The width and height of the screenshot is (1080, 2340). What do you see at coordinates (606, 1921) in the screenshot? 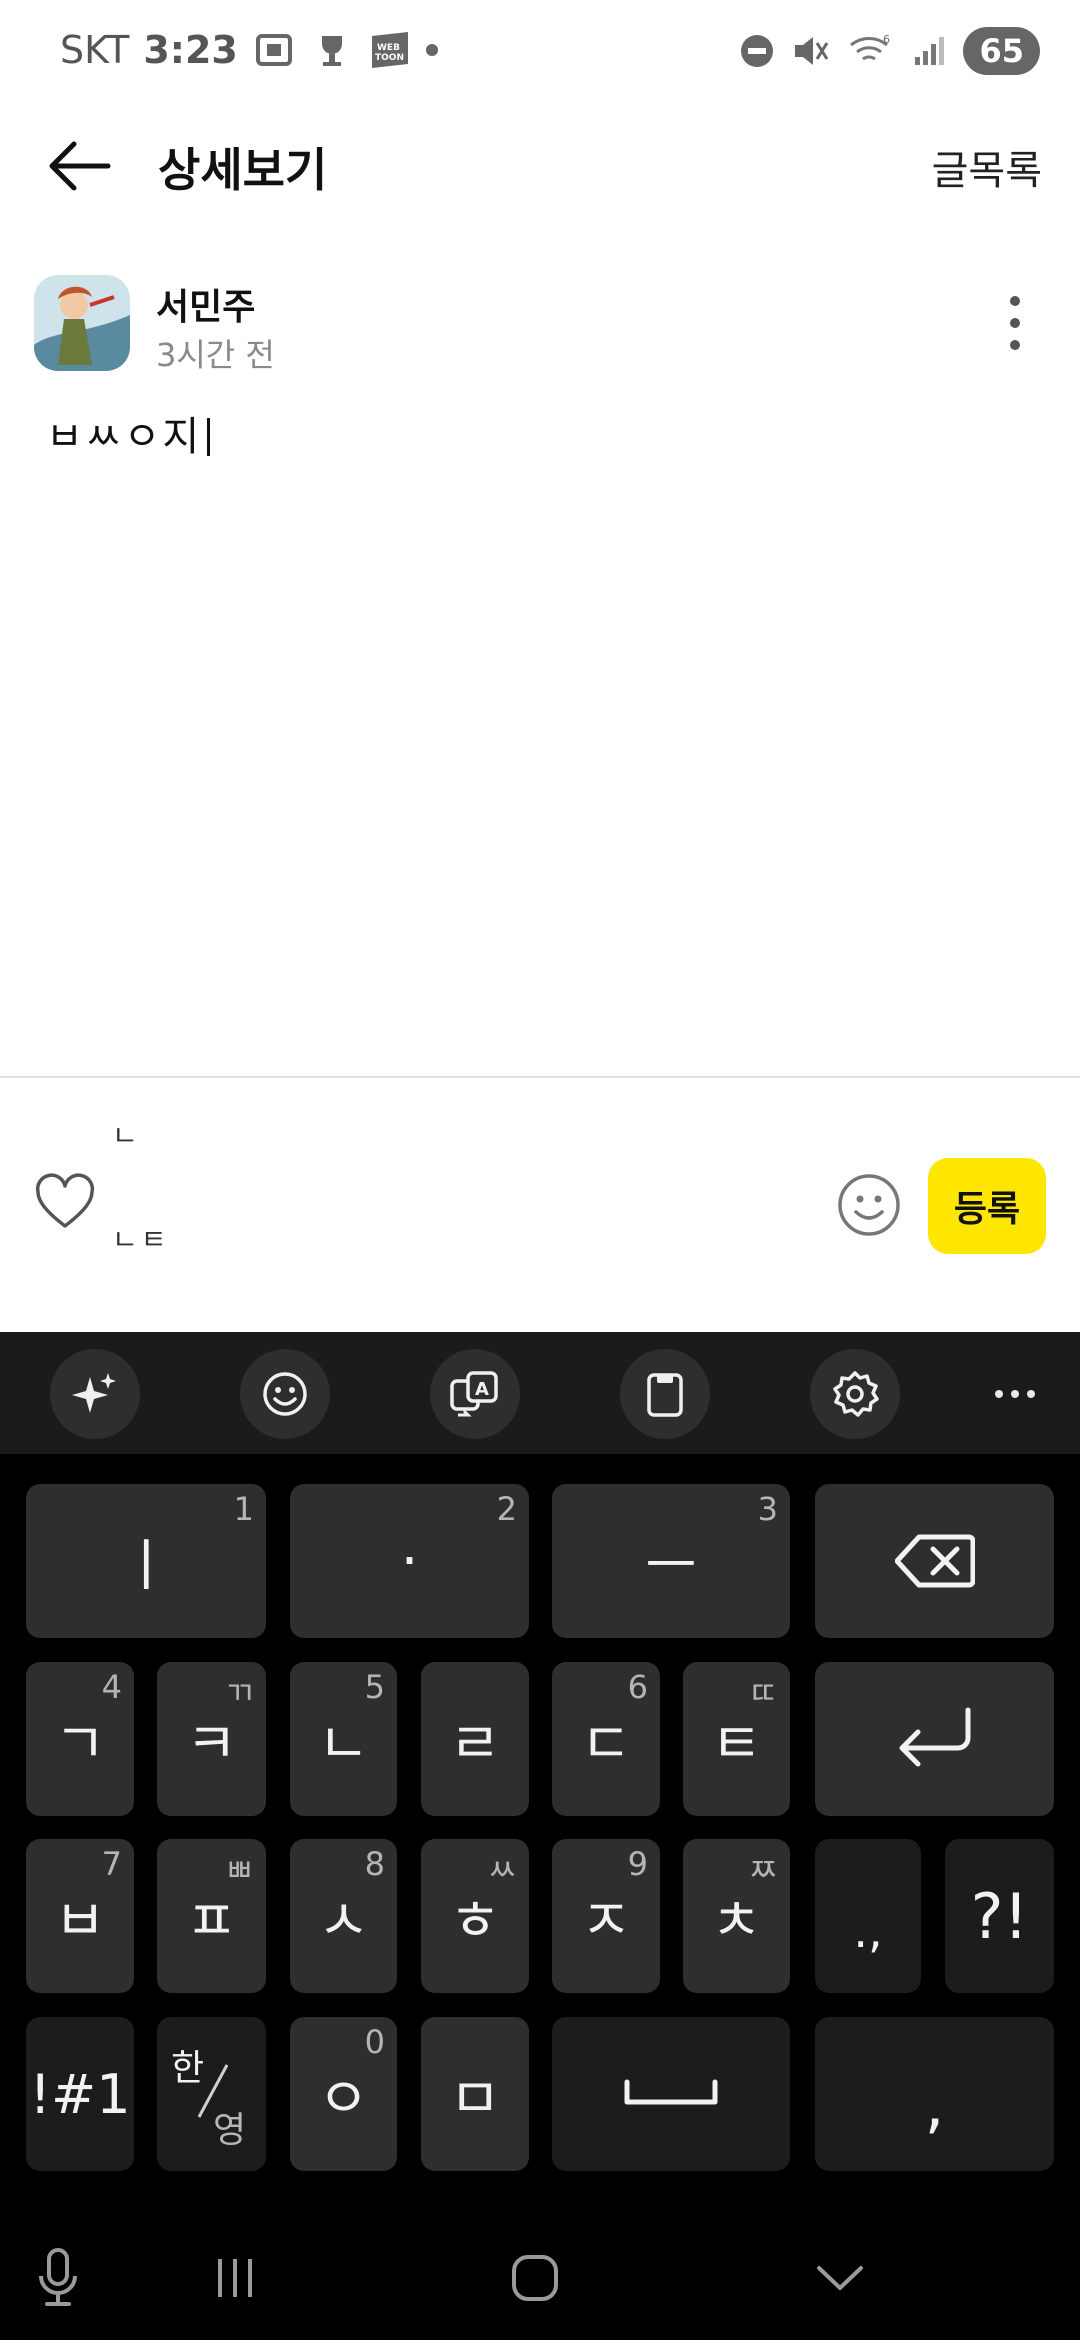
I see `key-label: ㅈ` at bounding box center [606, 1921].